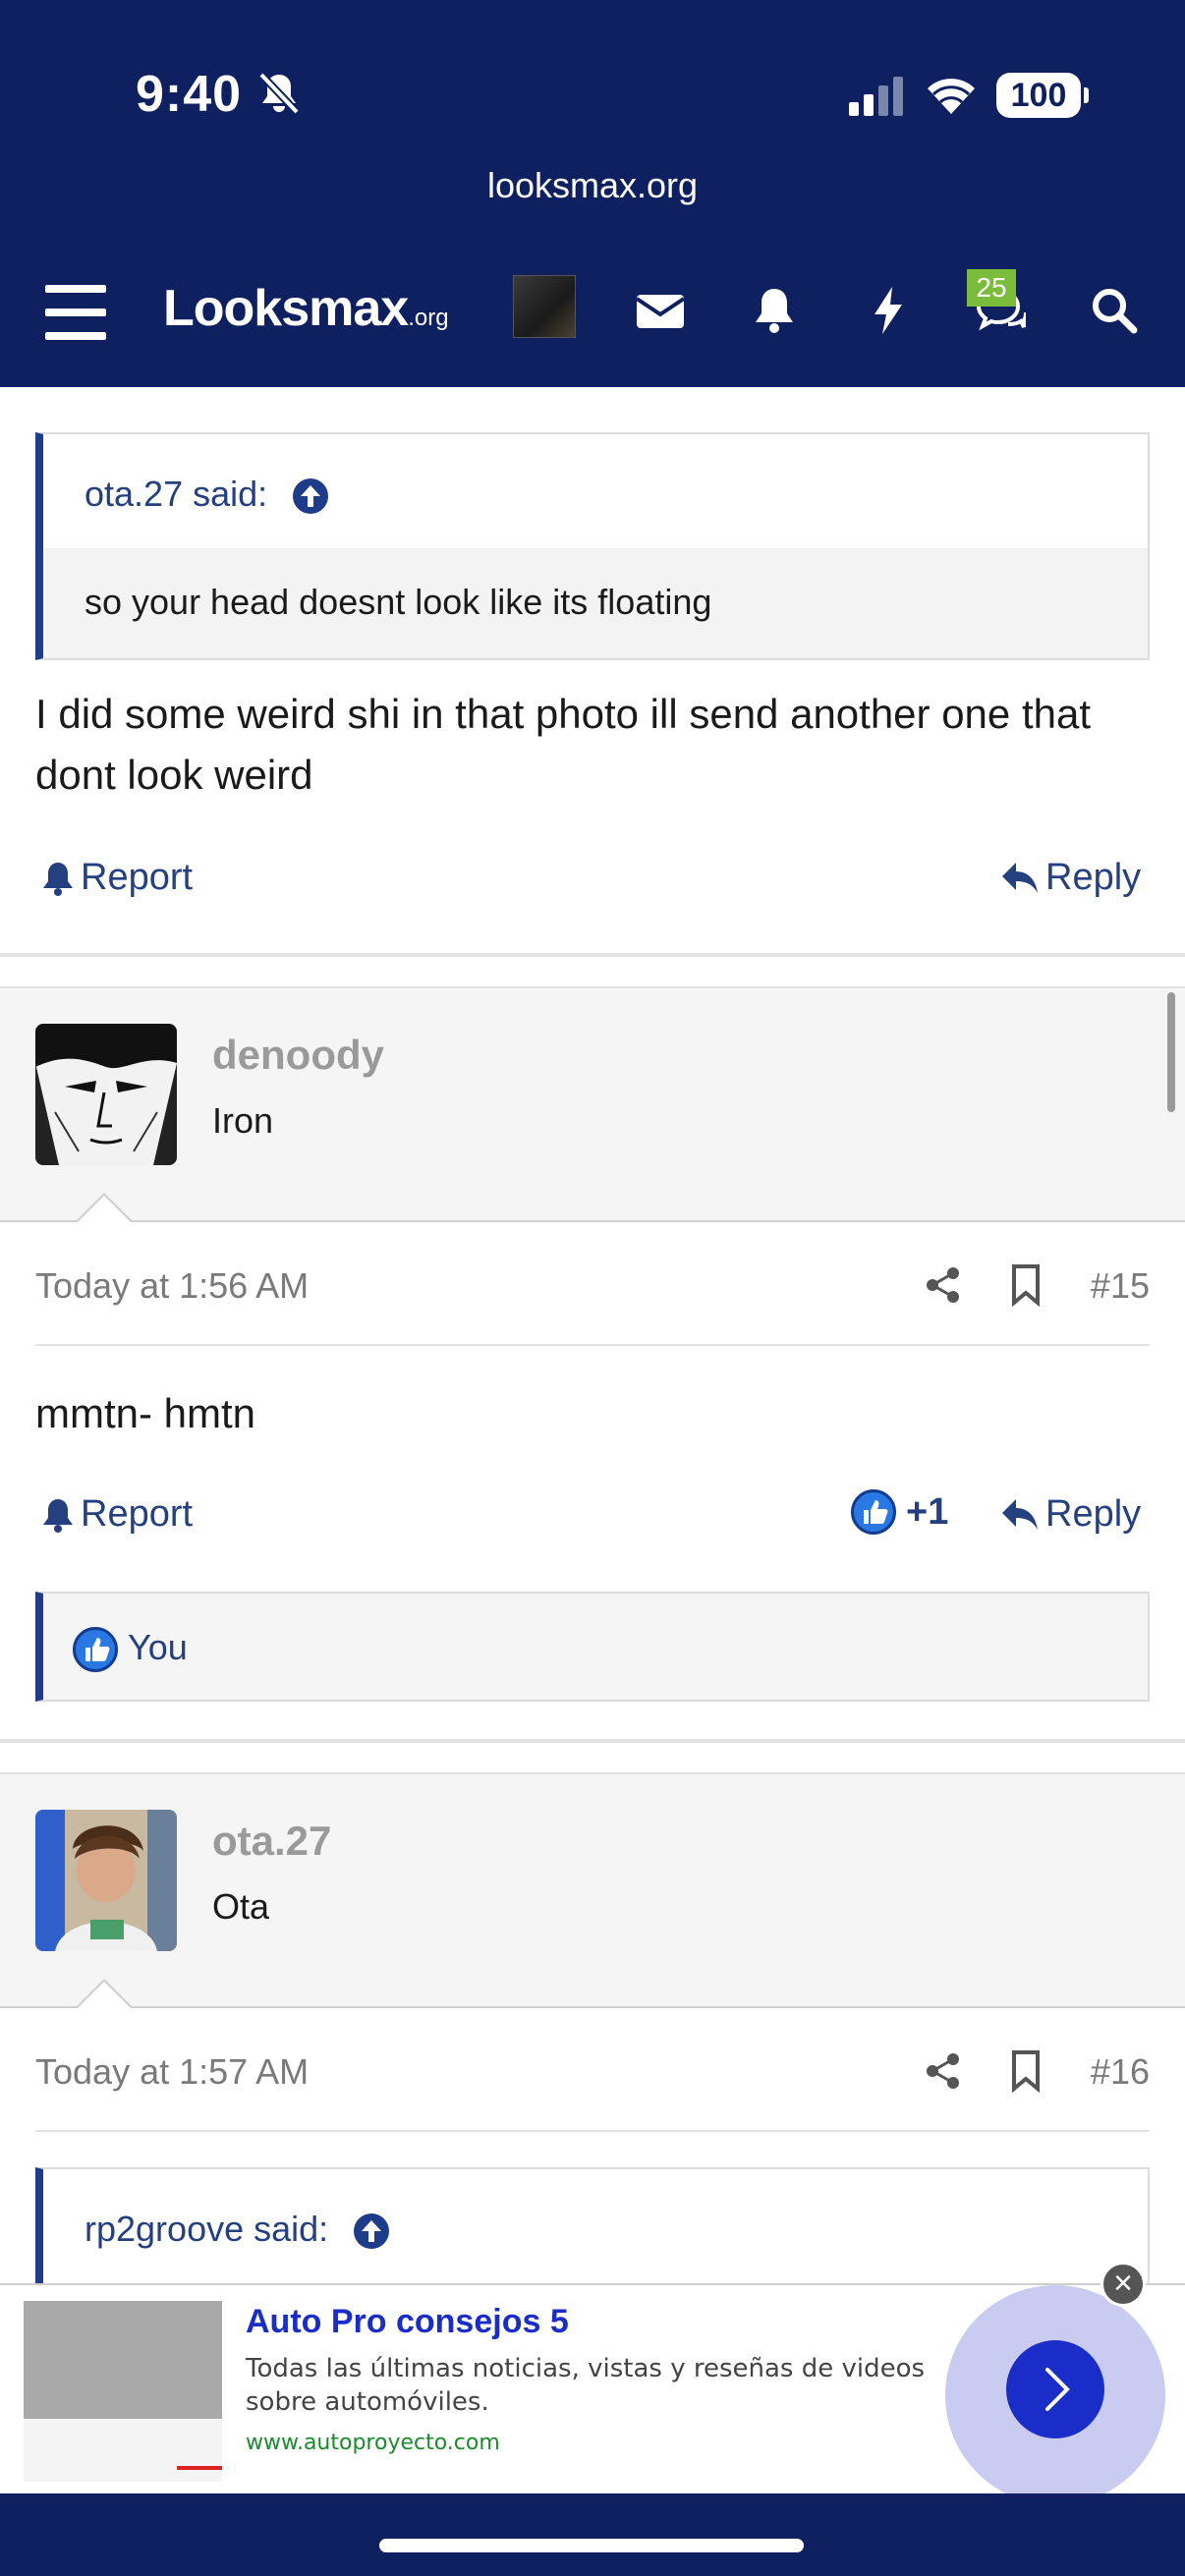 The image size is (1185, 2576). I want to click on envelope-icon, so click(660, 310).